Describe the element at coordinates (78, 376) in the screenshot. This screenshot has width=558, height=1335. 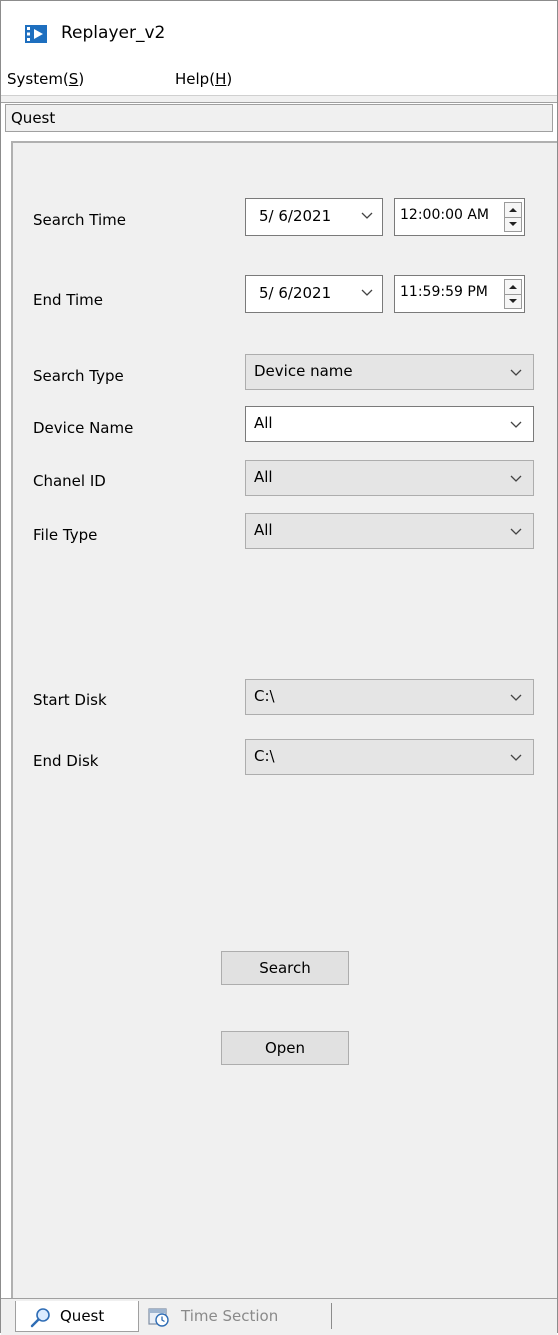
I see `search-type-label: Search Type` at that location.